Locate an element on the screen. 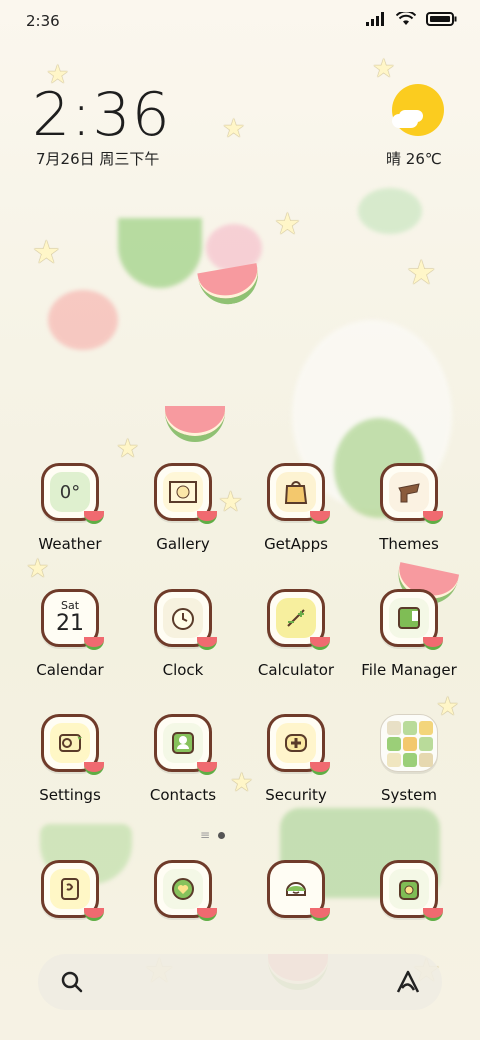 The width and height of the screenshot is (480, 1040). battery-icon is located at coordinates (441, 19).